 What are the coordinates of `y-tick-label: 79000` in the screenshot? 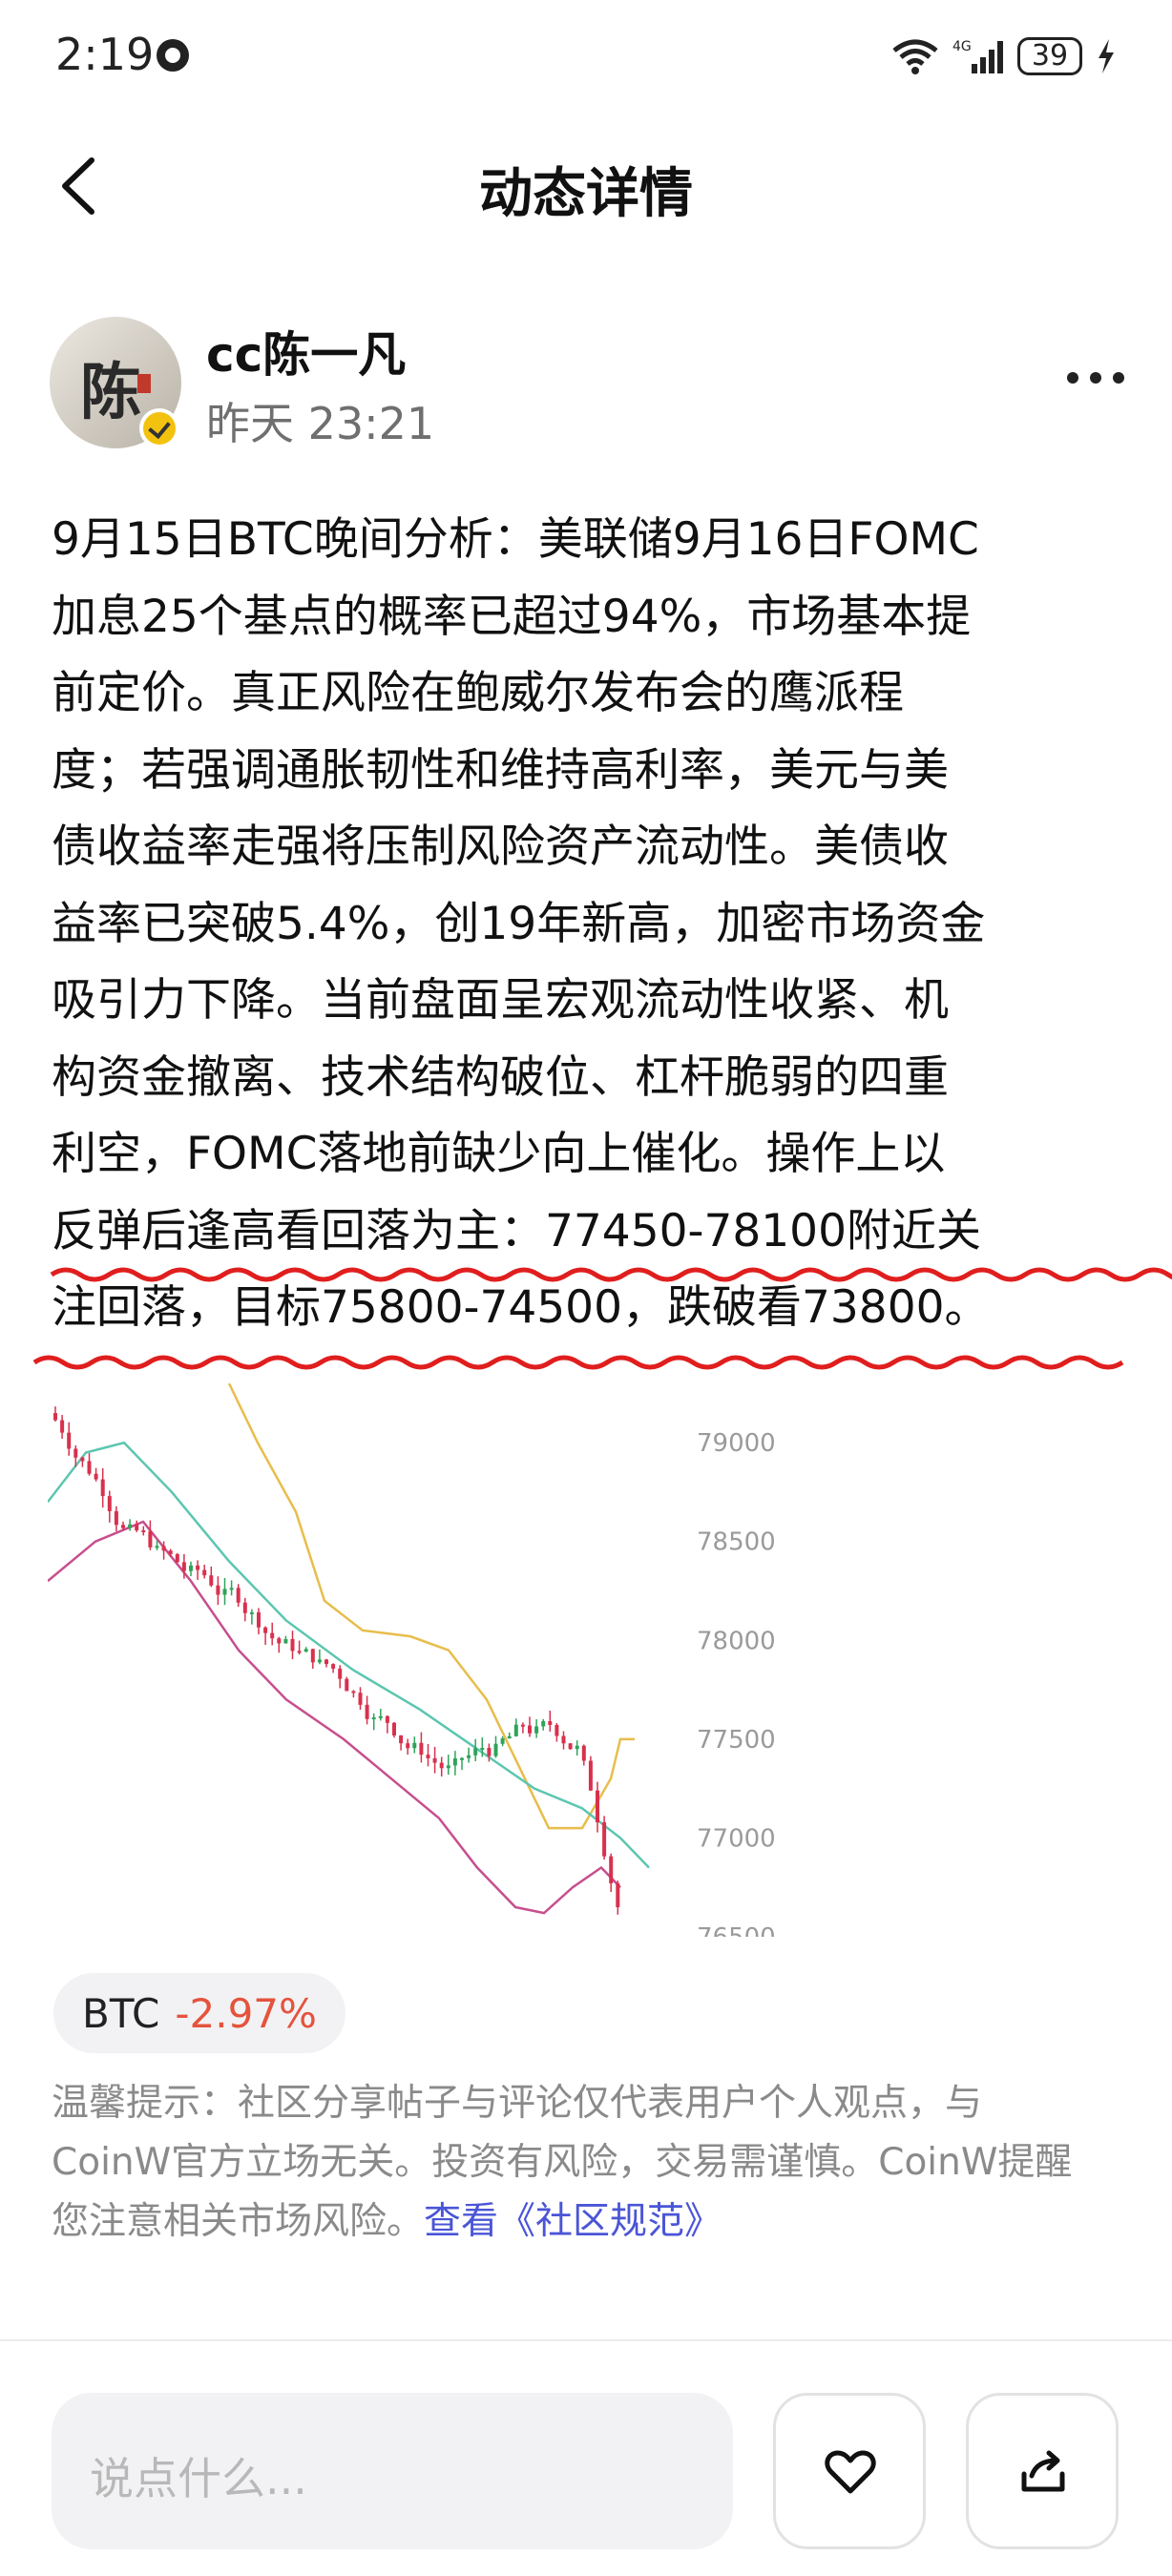 It's located at (736, 1443).